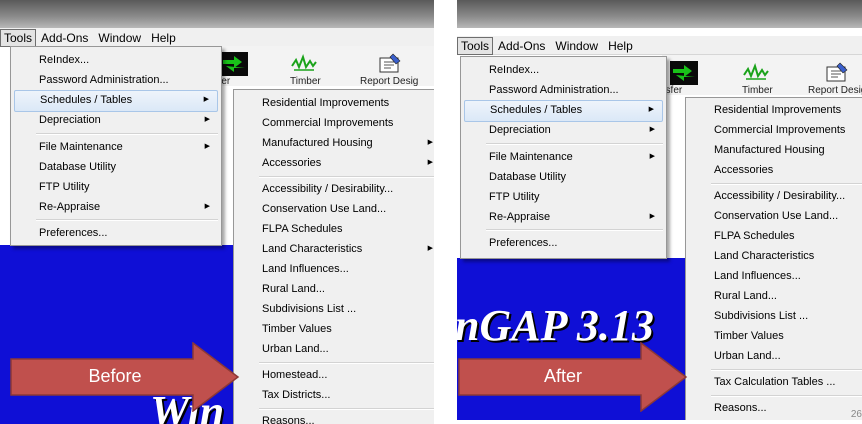 The image size is (862, 424). Describe the element at coordinates (531, 157) in the screenshot. I see `menu-item-label: File Maintenance` at that location.